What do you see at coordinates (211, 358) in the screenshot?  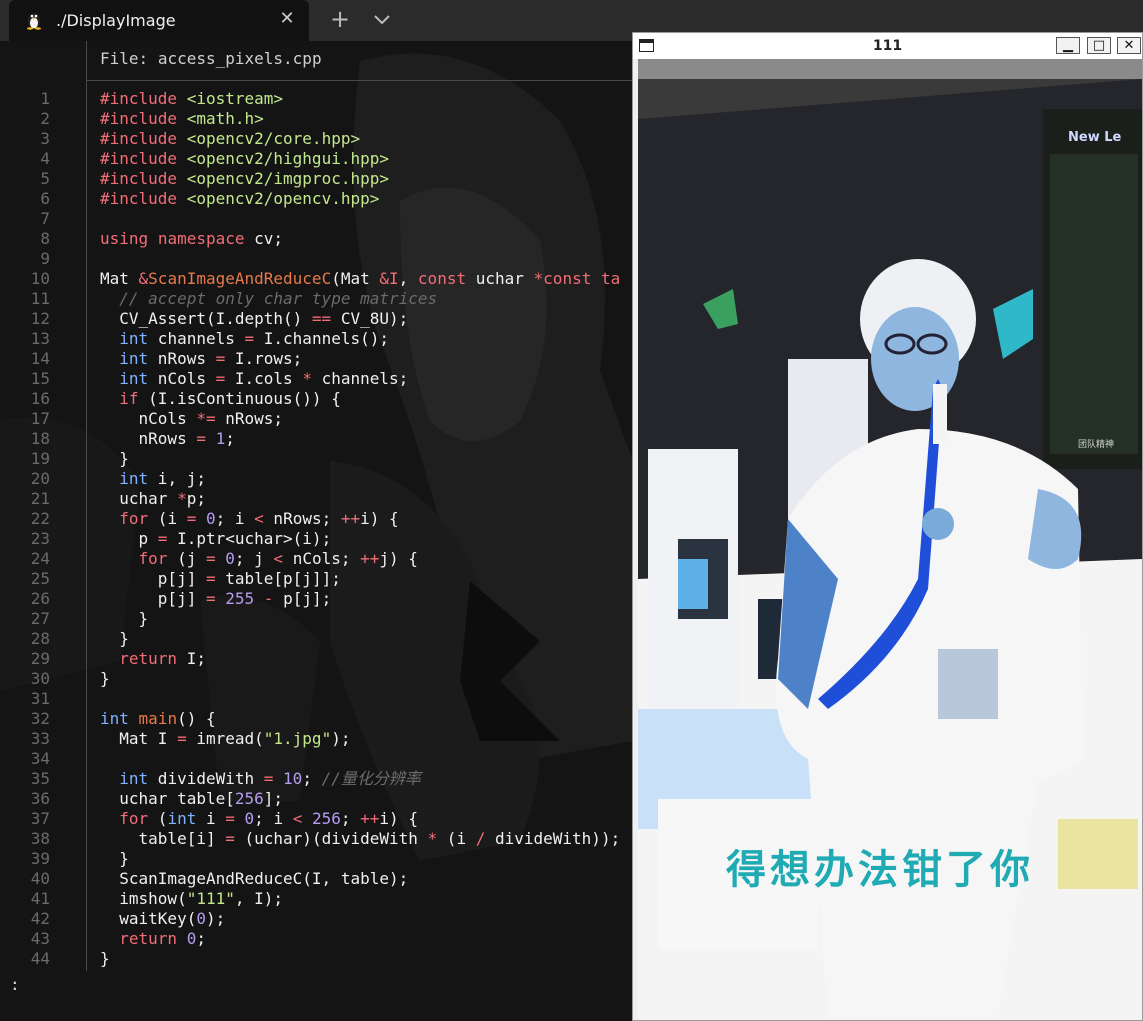 I see `code-text: int nRows = I.rows;` at bounding box center [211, 358].